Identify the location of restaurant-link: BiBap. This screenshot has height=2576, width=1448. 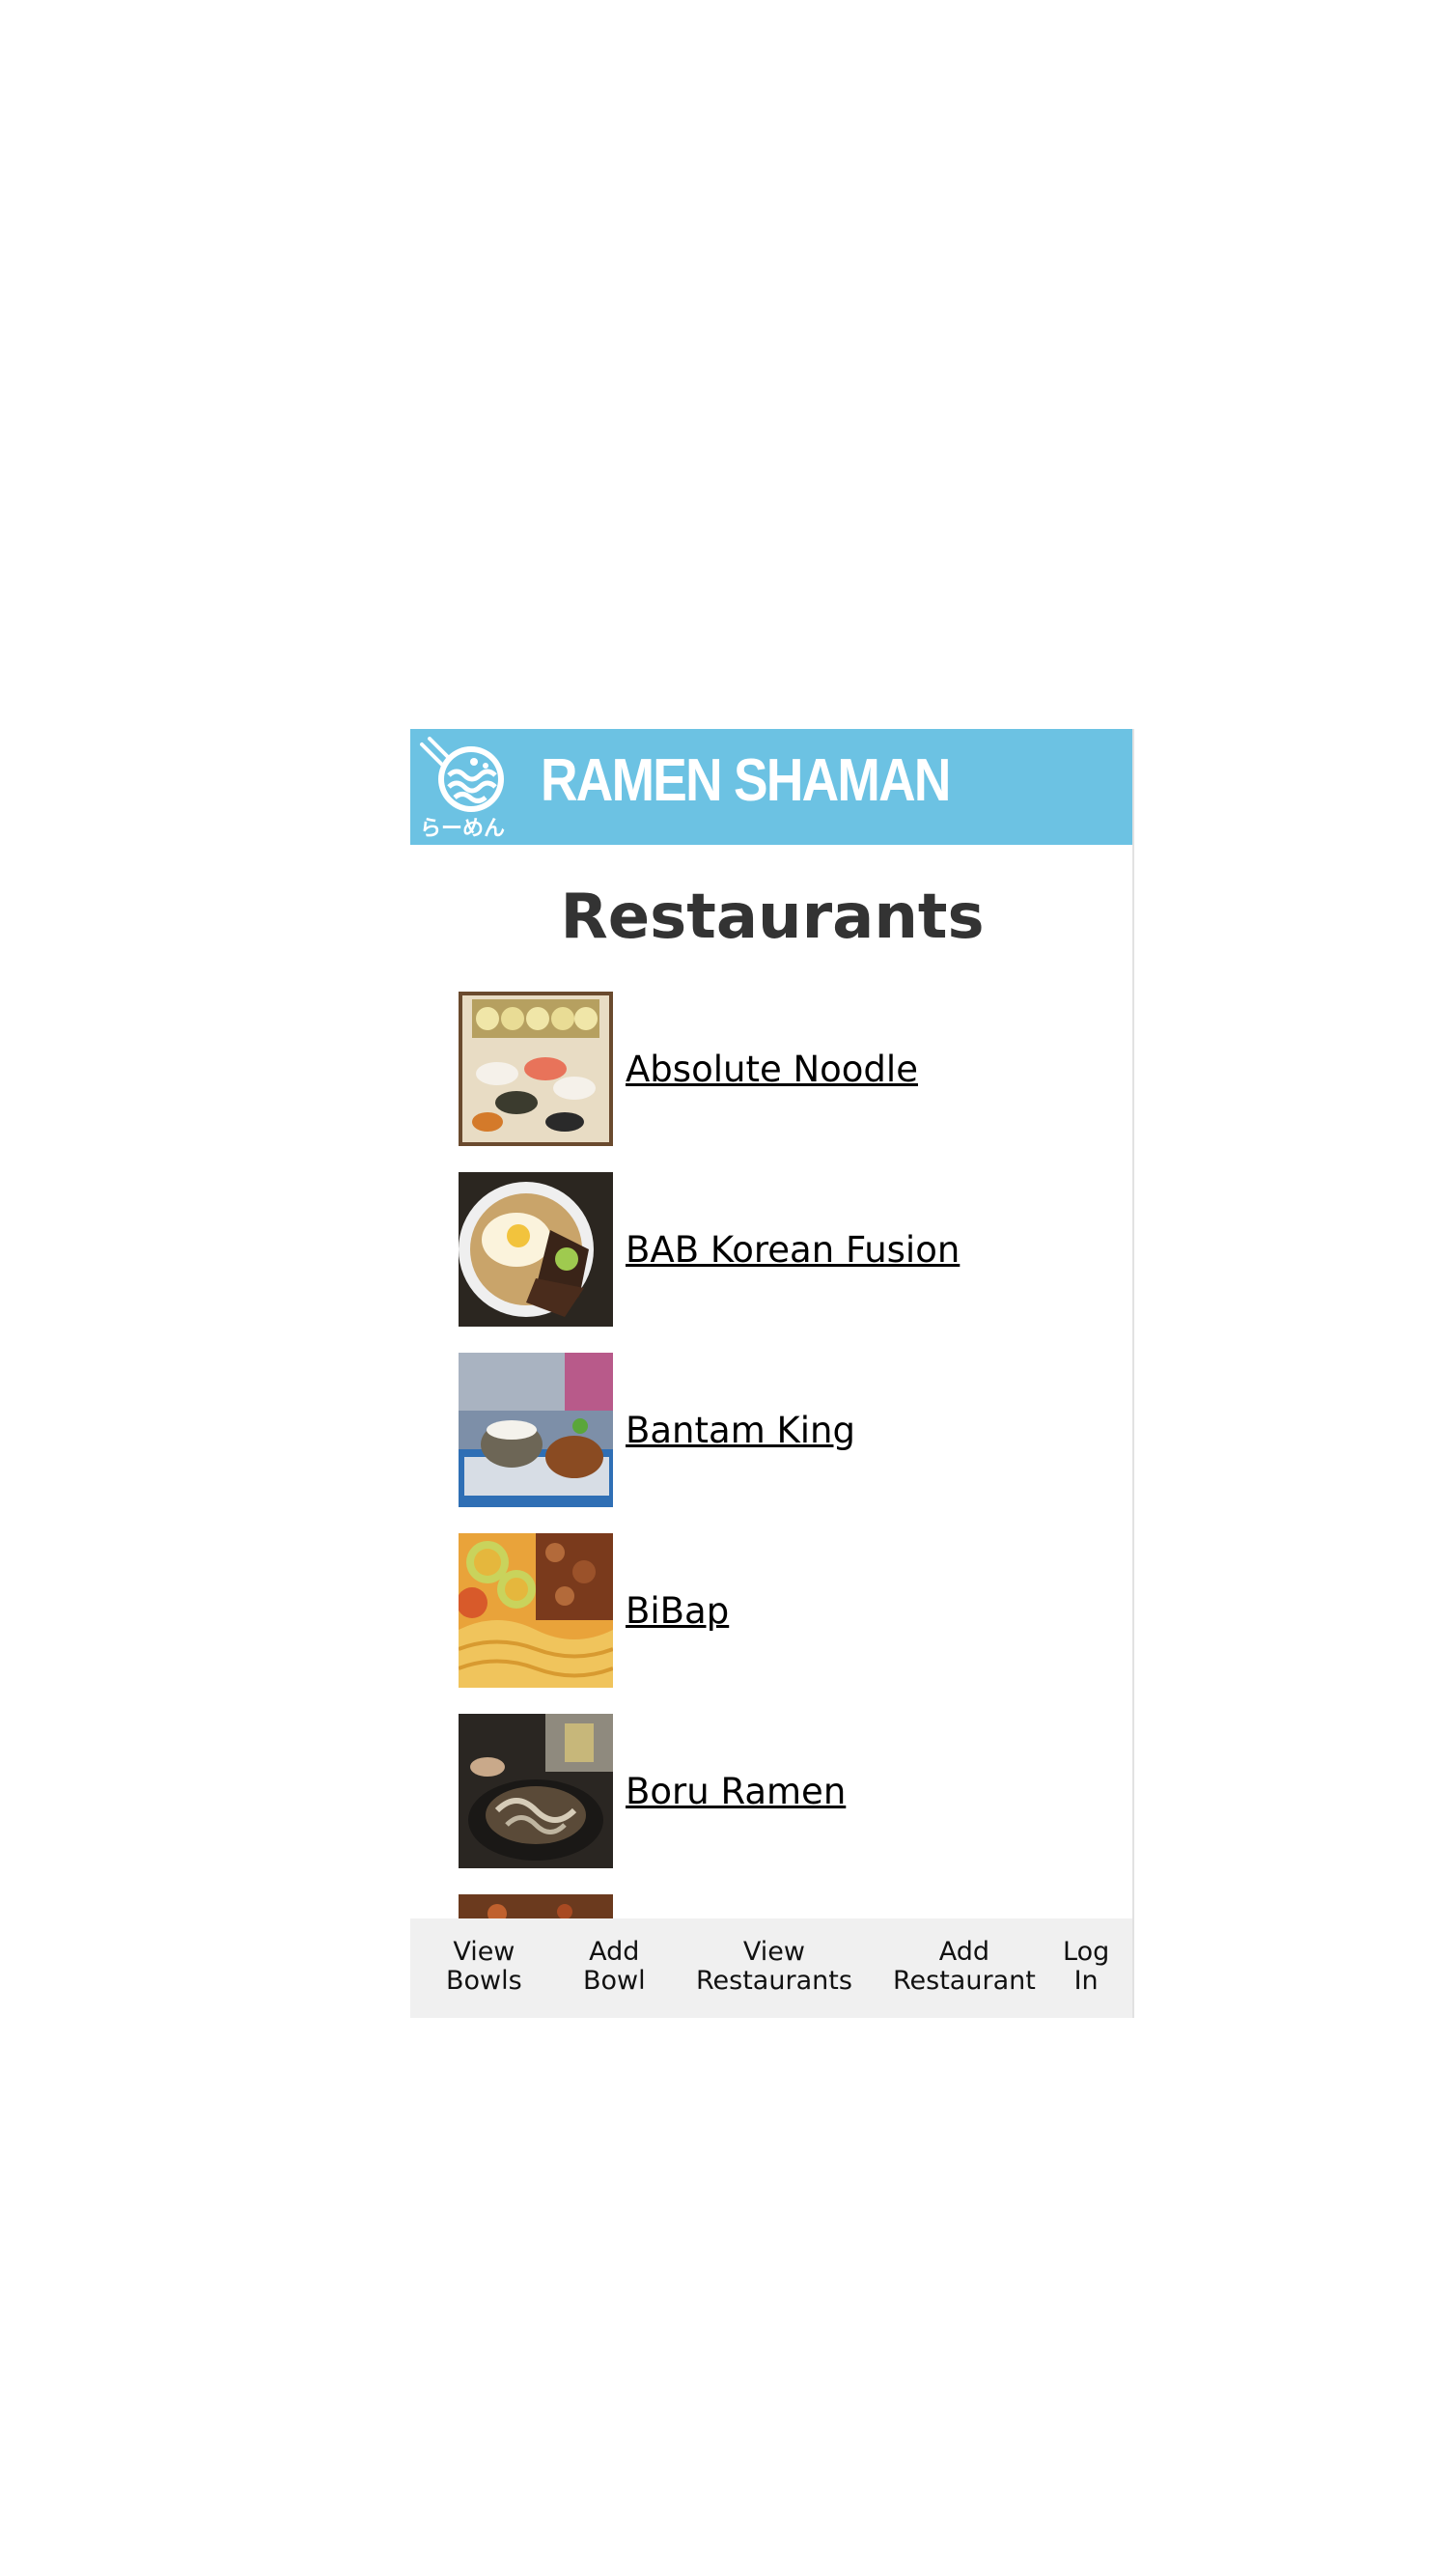
(677, 1611).